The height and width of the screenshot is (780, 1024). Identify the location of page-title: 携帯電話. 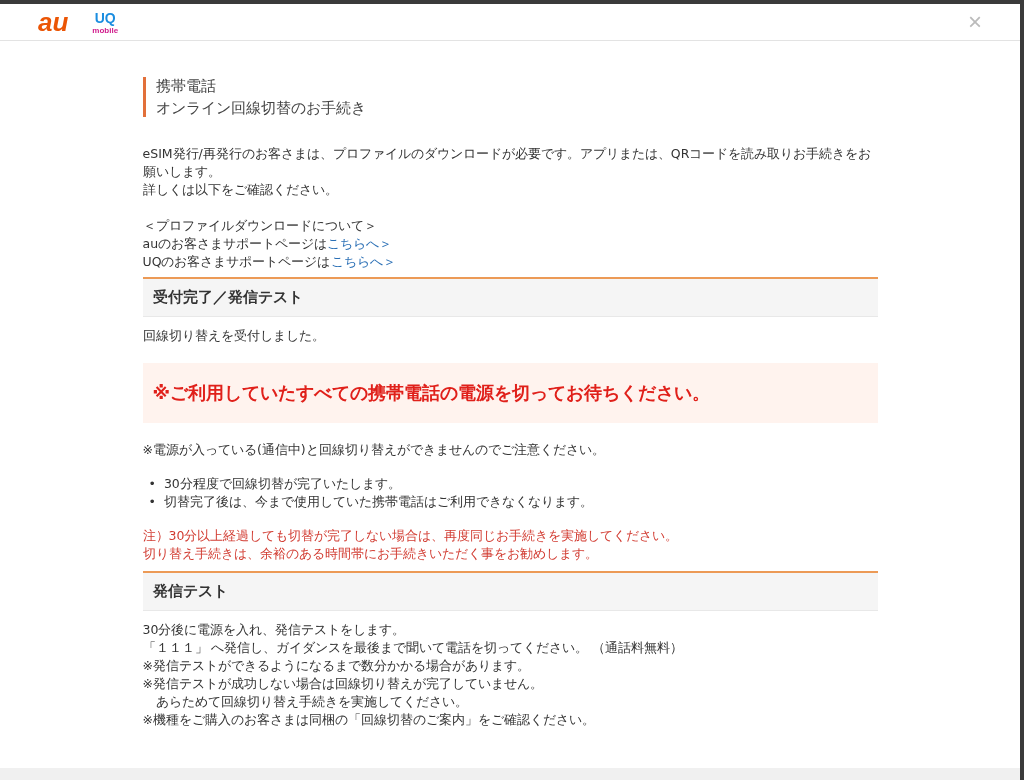
(186, 86).